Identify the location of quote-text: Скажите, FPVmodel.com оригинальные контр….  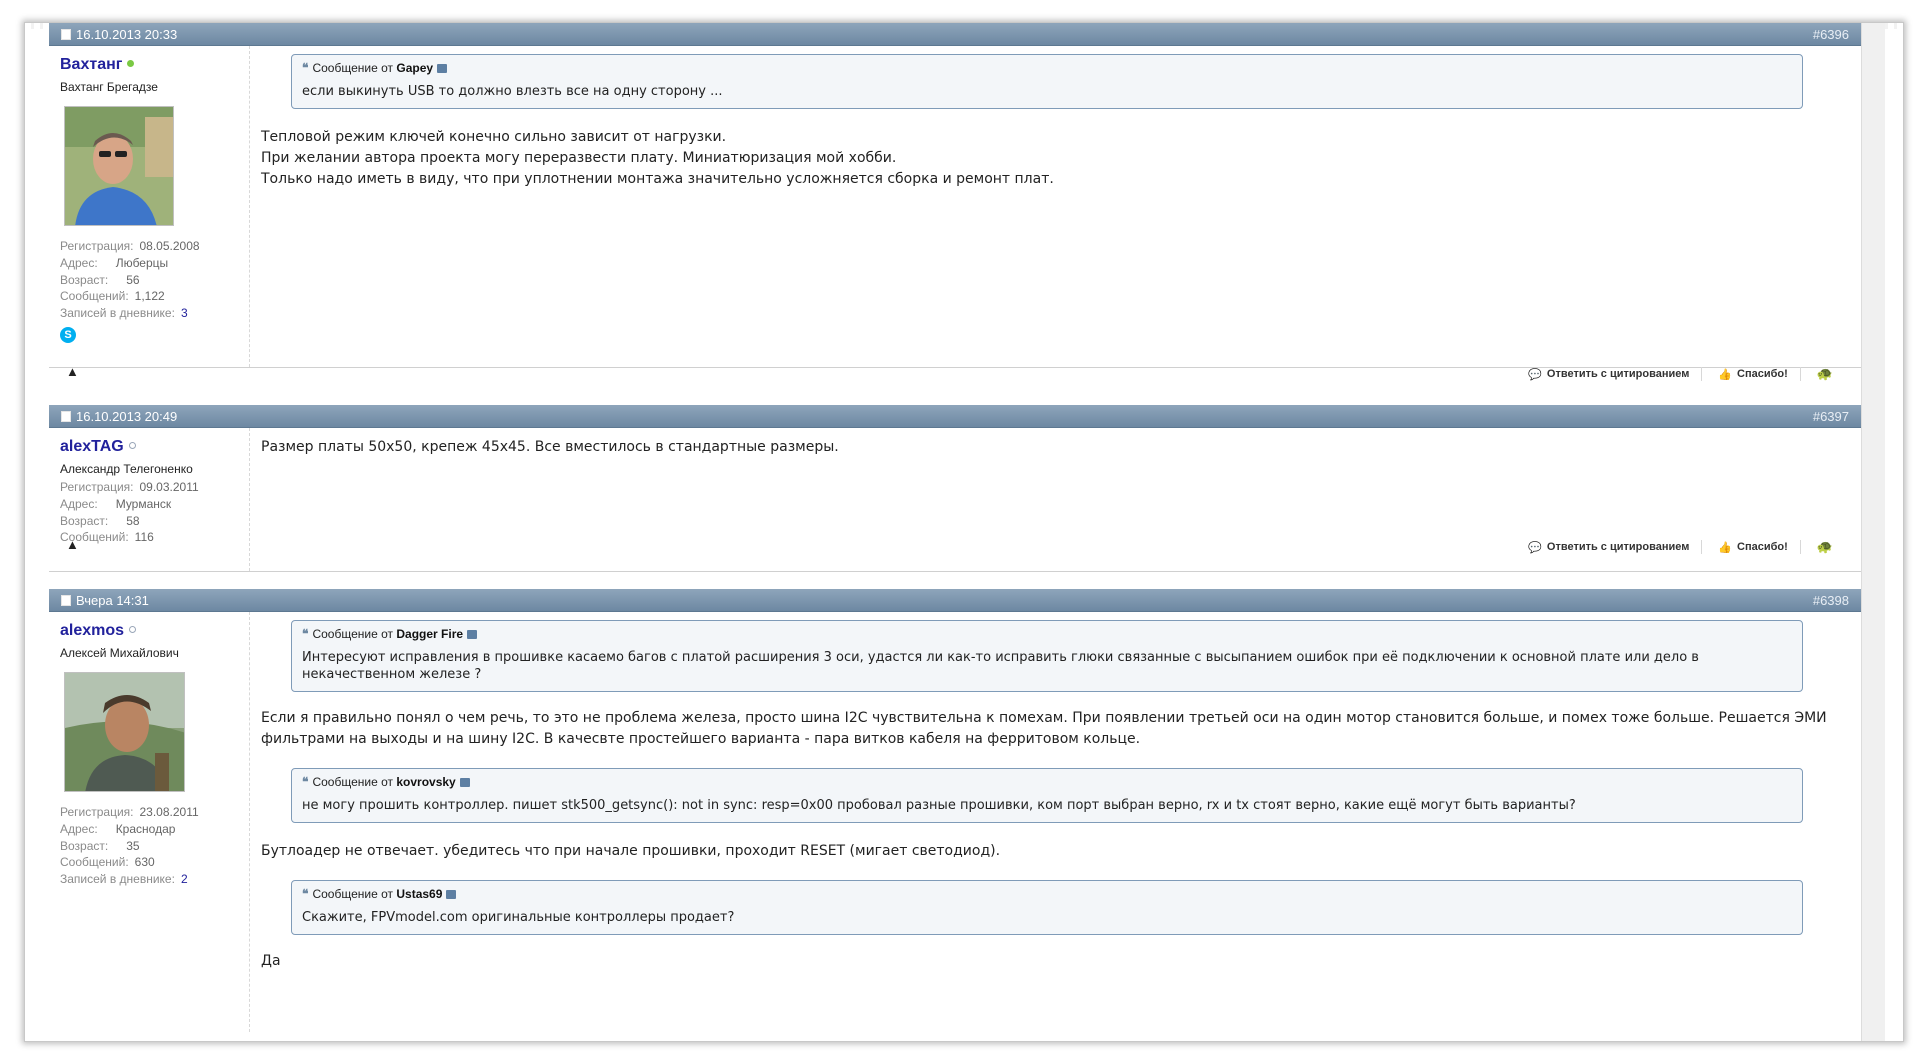
(518, 917).